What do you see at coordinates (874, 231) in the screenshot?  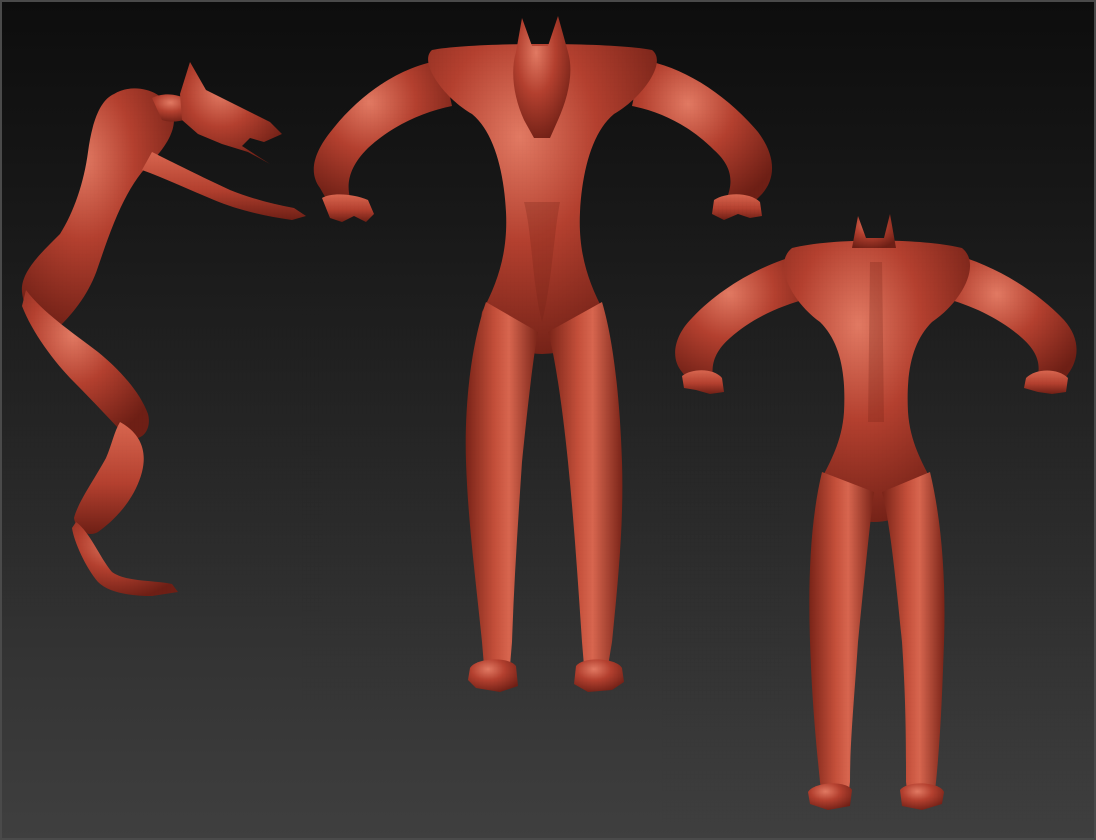 I see `back-head` at bounding box center [874, 231].